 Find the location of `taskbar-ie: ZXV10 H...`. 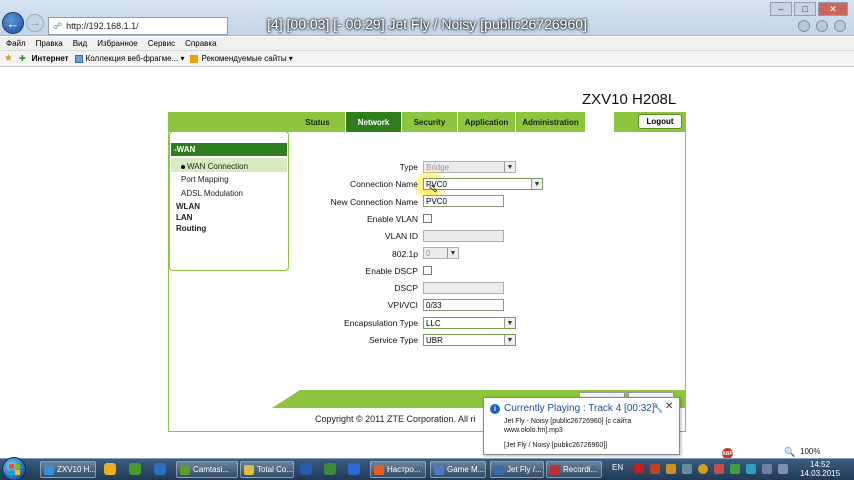

taskbar-ie: ZXV10 H... is located at coordinates (68, 469).